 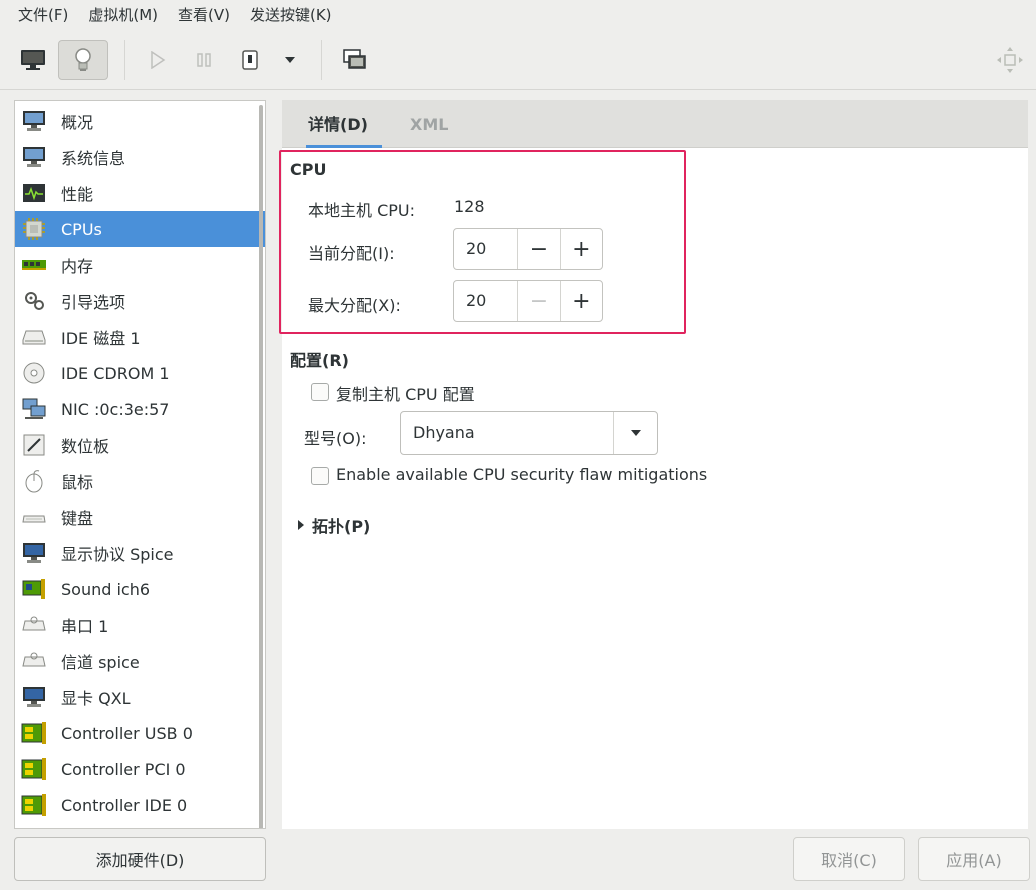 I want to click on snapshots-button, so click(x=355, y=60).